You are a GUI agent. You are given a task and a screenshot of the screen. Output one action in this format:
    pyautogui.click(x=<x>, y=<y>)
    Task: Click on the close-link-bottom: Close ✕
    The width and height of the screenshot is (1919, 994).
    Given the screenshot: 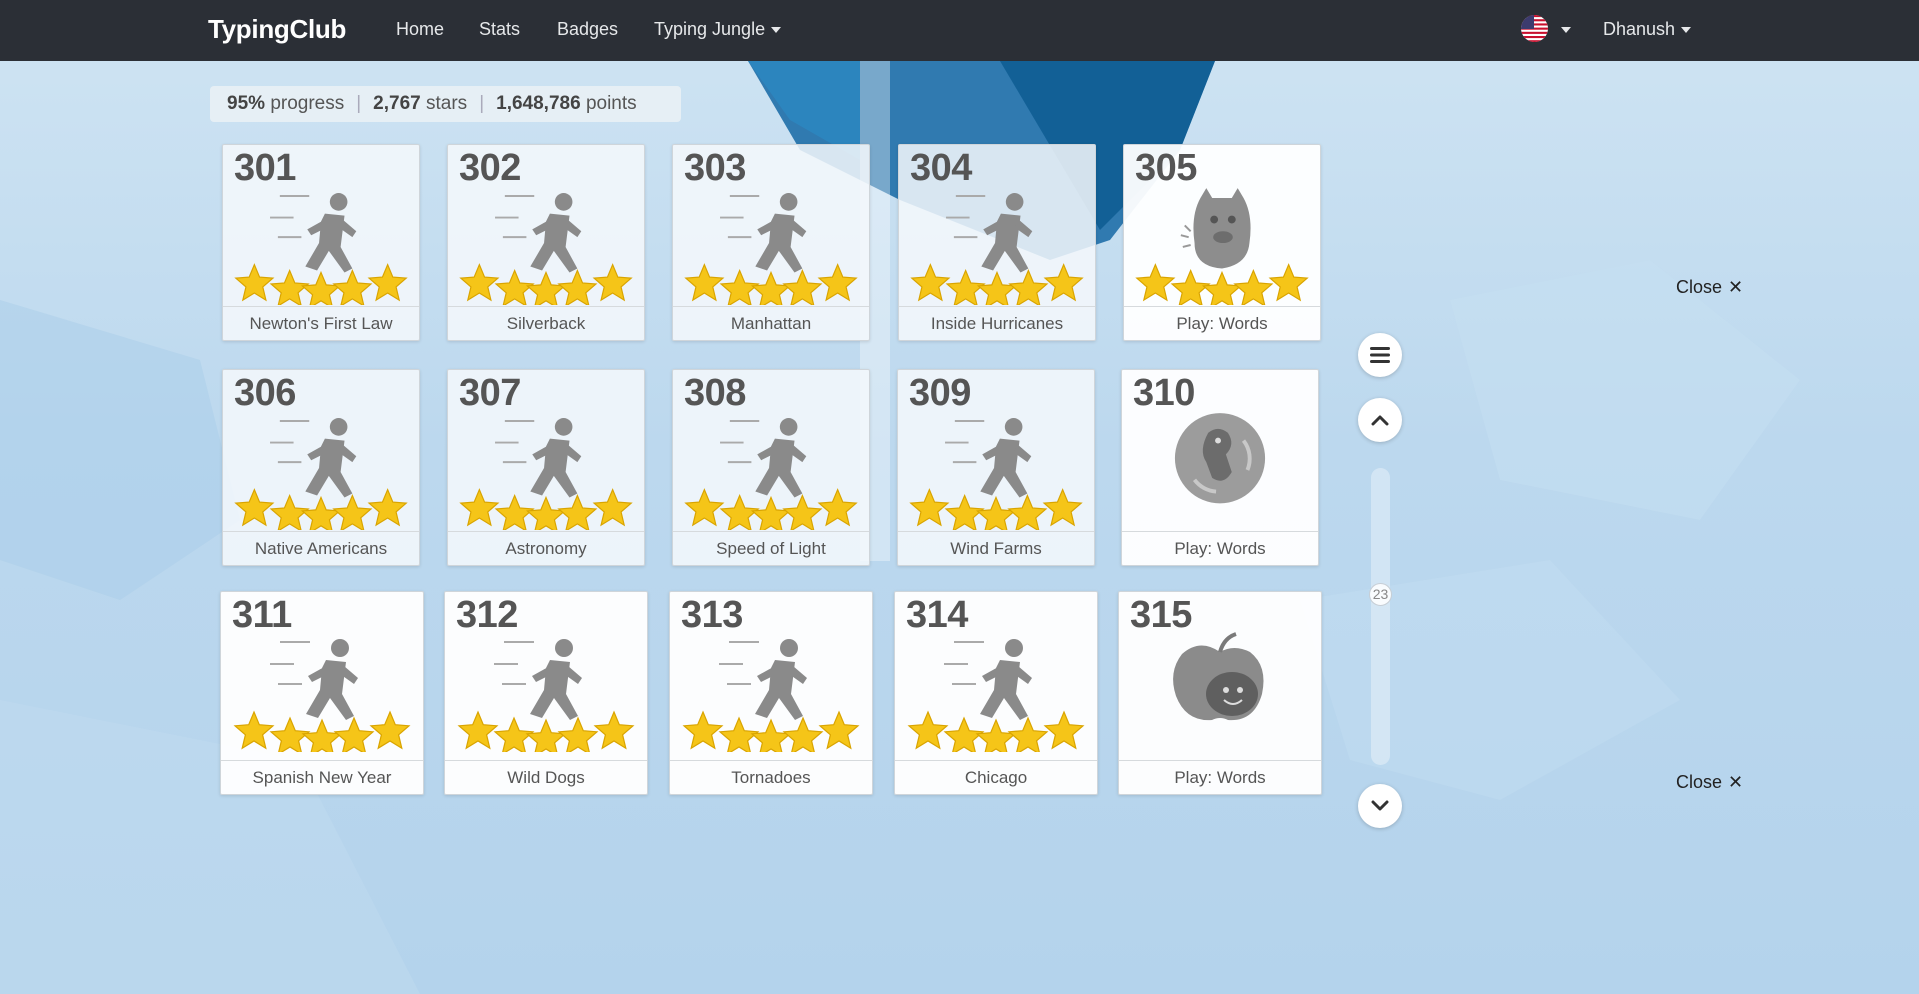 What is the action you would take?
    pyautogui.click(x=1709, y=782)
    